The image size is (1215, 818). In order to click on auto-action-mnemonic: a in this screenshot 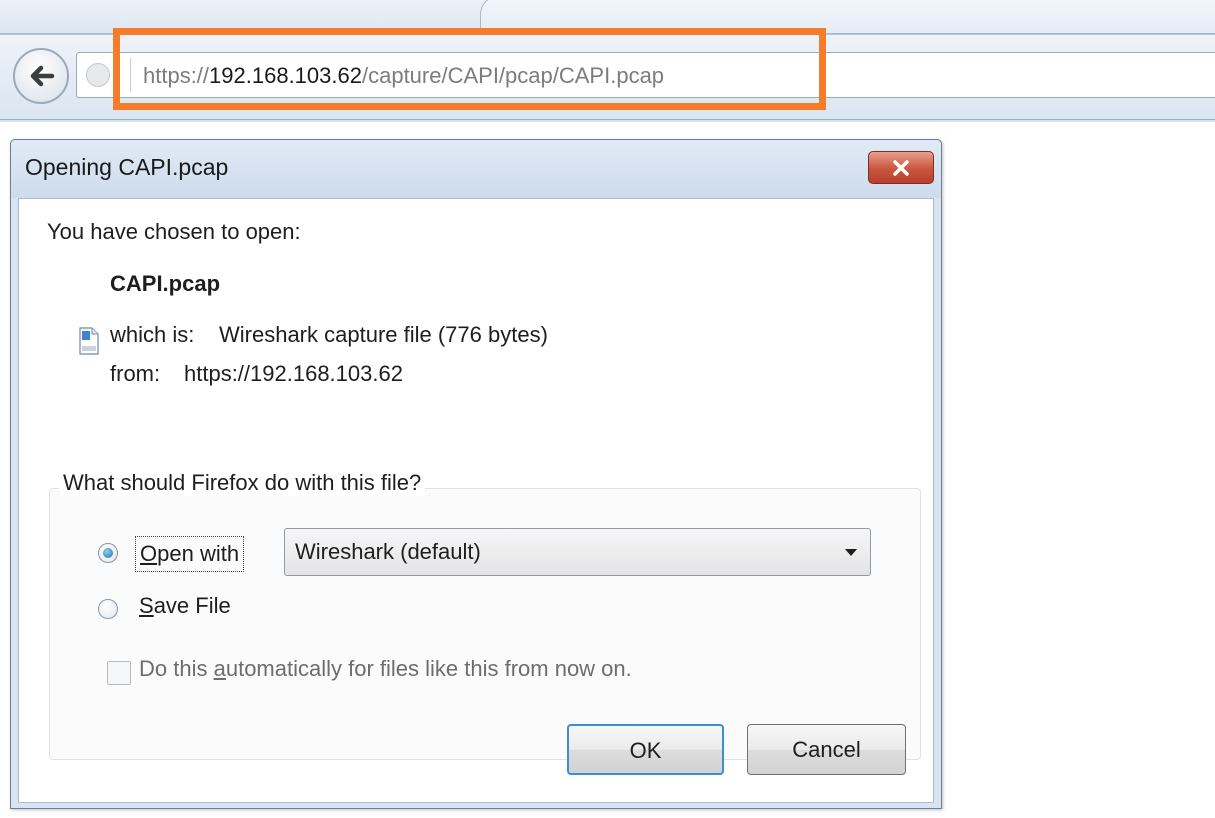, I will do `click(219, 668)`.